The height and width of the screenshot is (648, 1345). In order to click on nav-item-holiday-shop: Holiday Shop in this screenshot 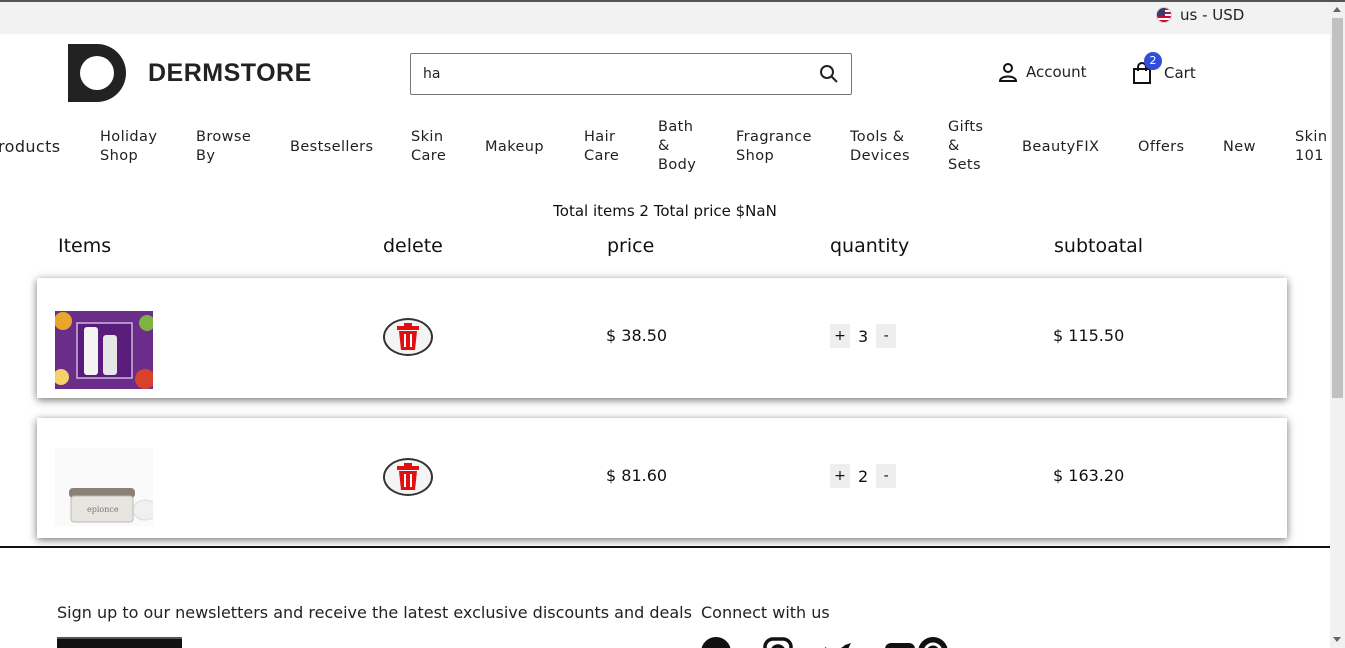, I will do `click(128, 147)`.